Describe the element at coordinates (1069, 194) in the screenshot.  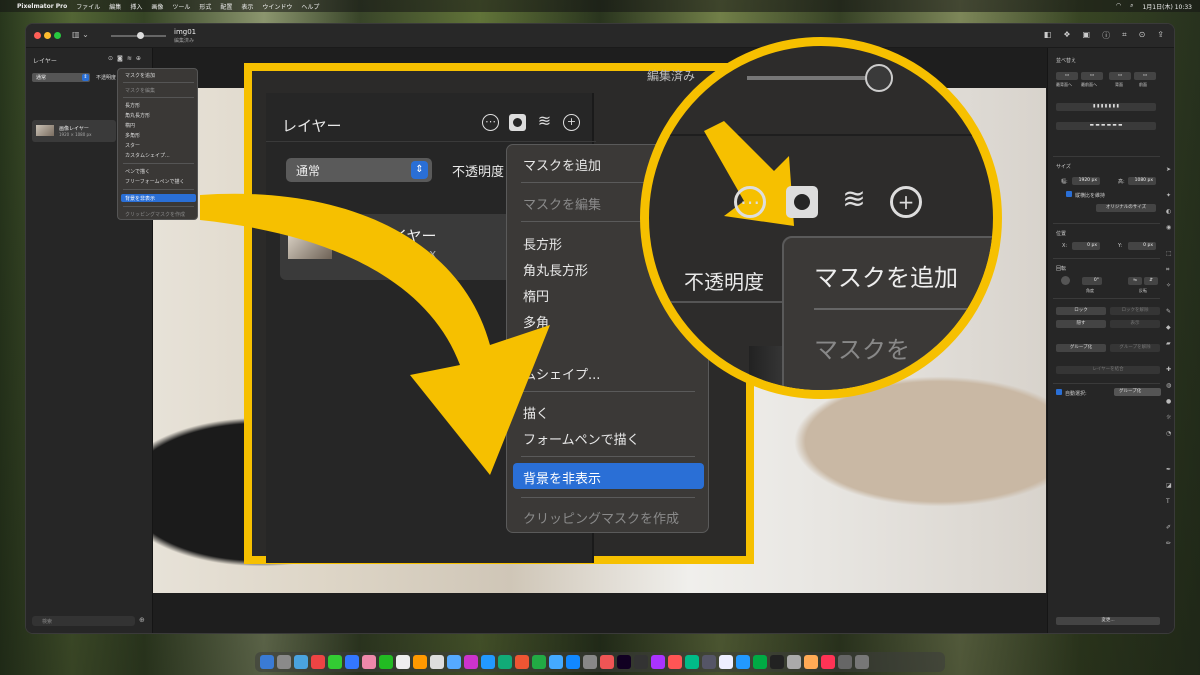
I see `keep-ratio-checkbox` at that location.